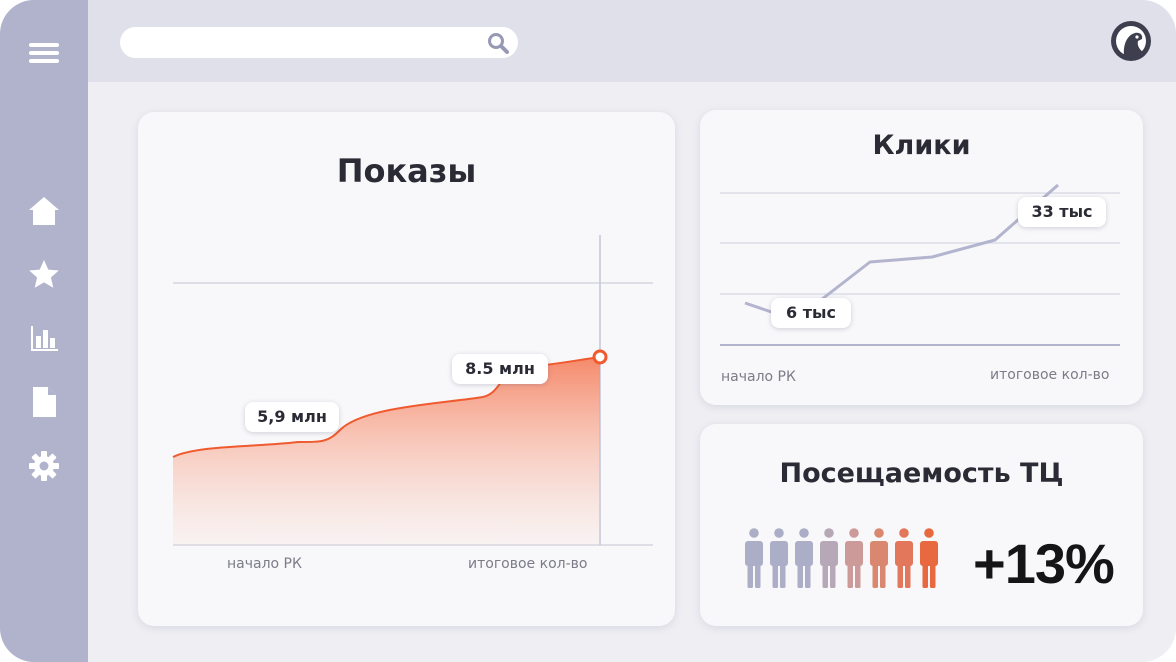 Image resolution: width=1176 pixels, height=662 pixels. I want to click on search-bar, so click(319, 42).